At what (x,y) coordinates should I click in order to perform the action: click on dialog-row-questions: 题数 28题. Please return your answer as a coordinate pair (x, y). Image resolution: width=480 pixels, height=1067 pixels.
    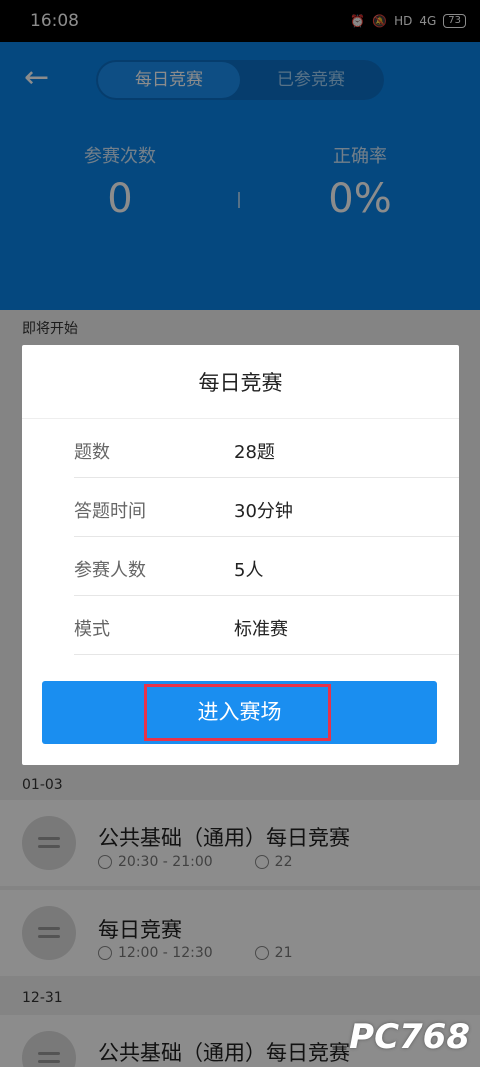
    Looking at the image, I should click on (266, 448).